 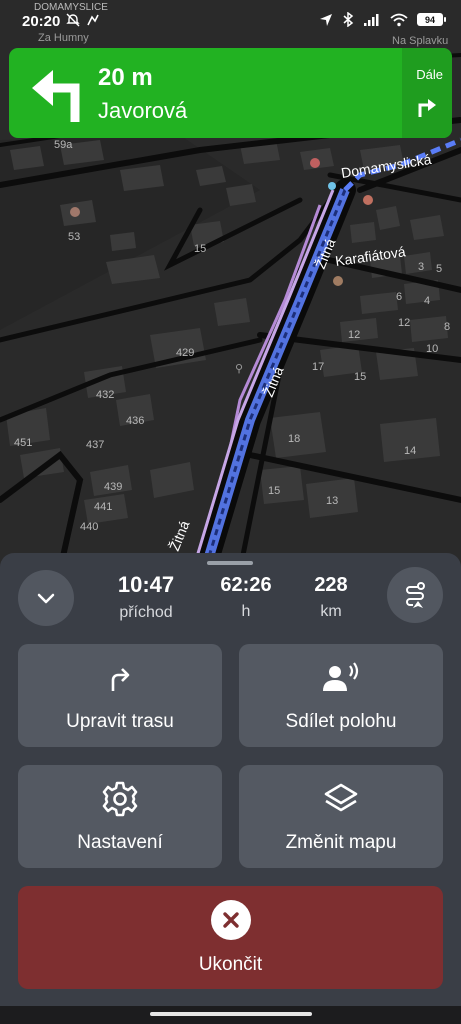 I want to click on house-number: 3, so click(x=421, y=267).